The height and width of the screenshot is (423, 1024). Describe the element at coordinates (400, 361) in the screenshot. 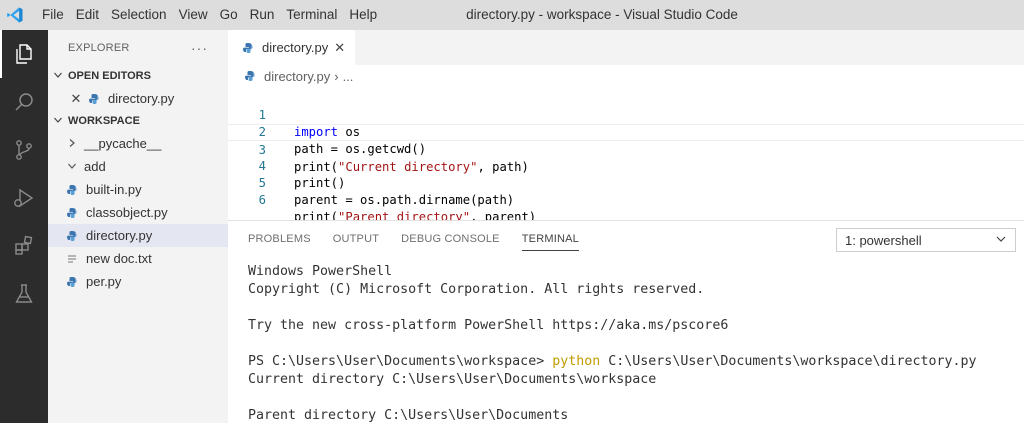

I see `terminal-prompt: PS C:\Users\User\Documents\workspace>` at that location.